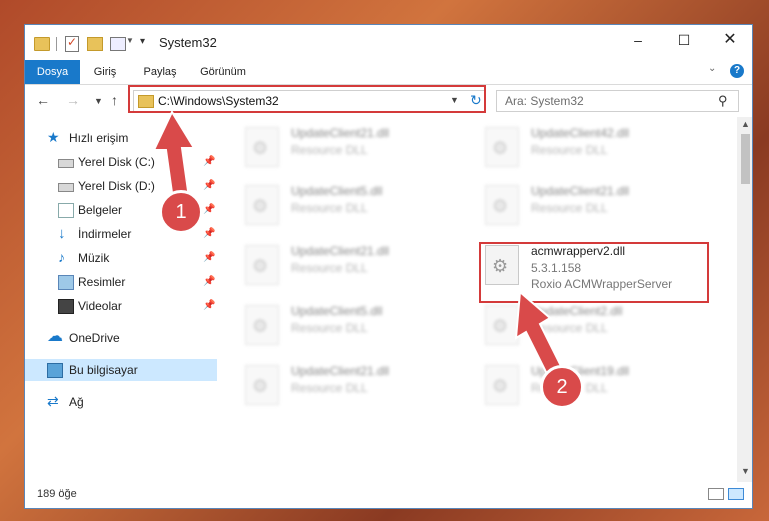 The image size is (769, 521). Describe the element at coordinates (737, 71) in the screenshot. I see `help-icon: ?` at that location.